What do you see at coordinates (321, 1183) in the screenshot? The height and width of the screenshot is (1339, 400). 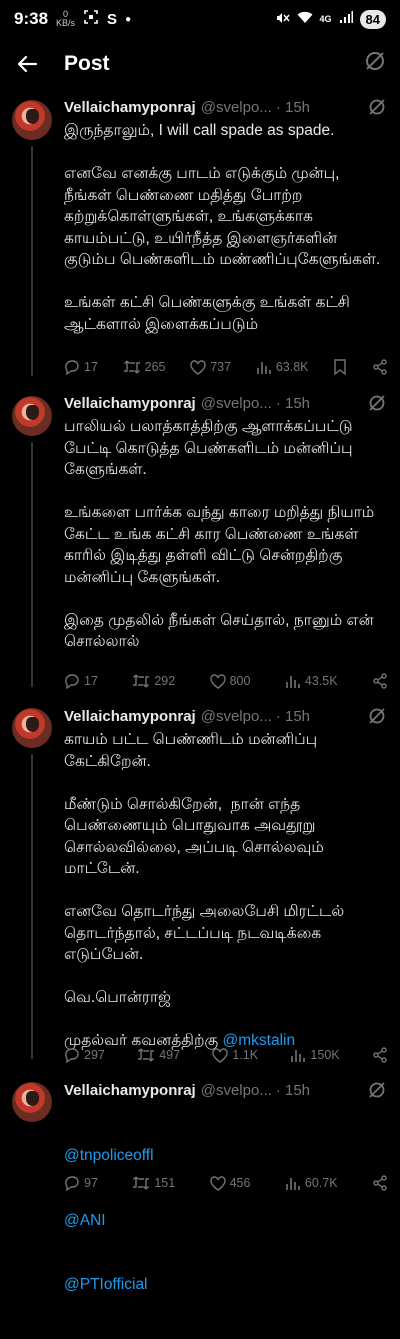 I see `views-count: 60.7K` at bounding box center [321, 1183].